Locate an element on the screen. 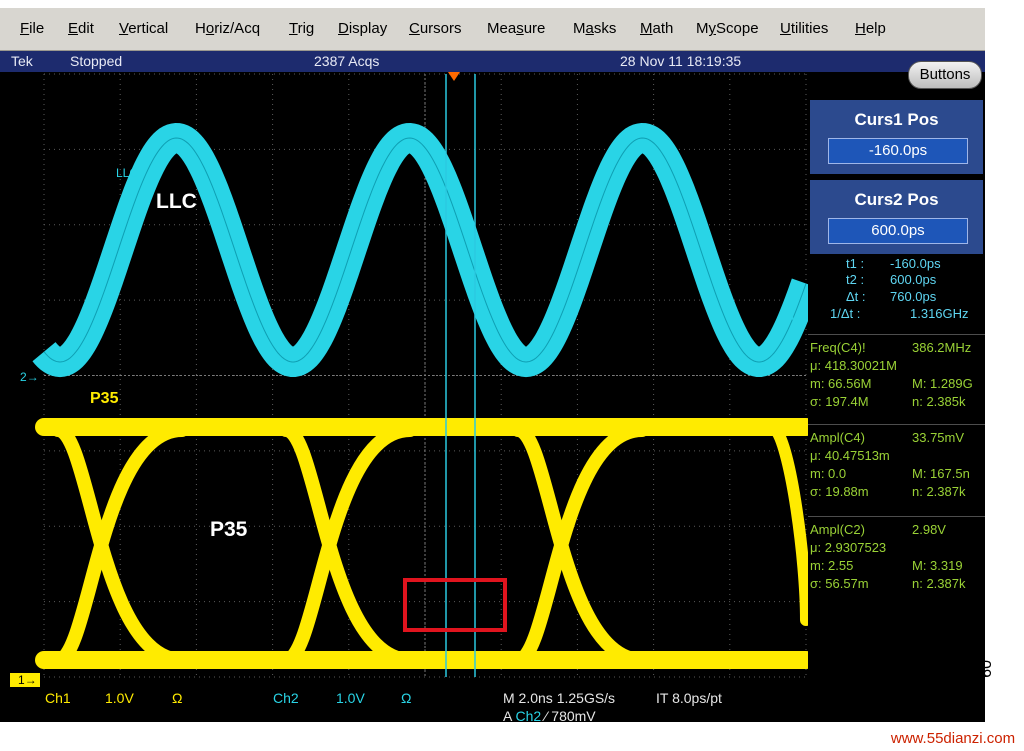  llc-trace-tag: LLC is located at coordinates (127, 173).